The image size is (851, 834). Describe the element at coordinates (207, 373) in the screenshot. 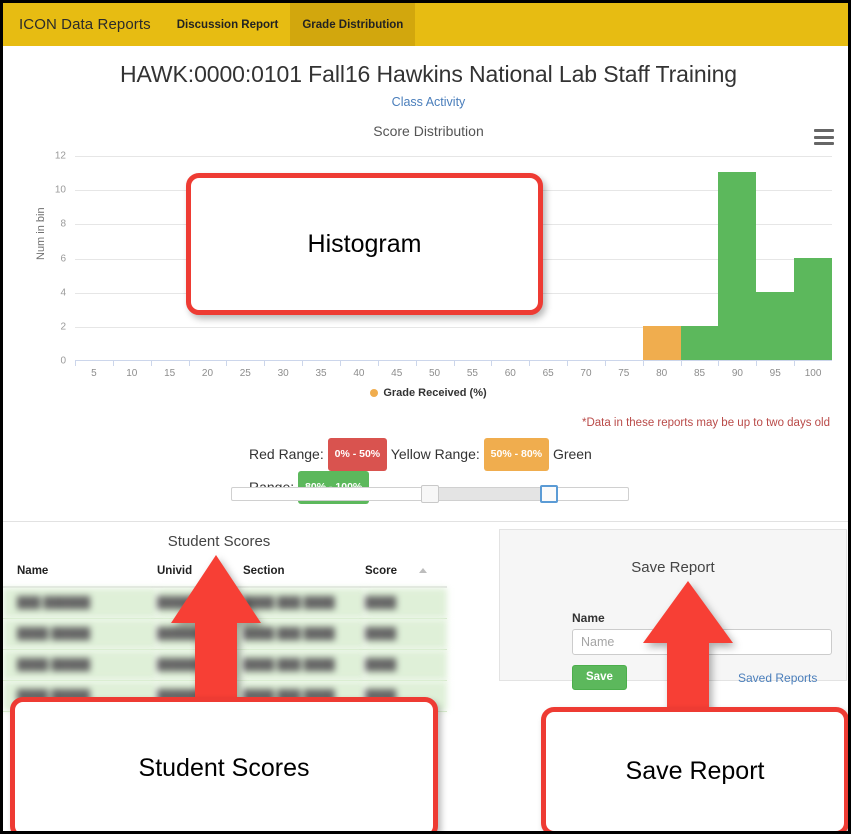

I see `chart-x-tick-label: 20` at that location.